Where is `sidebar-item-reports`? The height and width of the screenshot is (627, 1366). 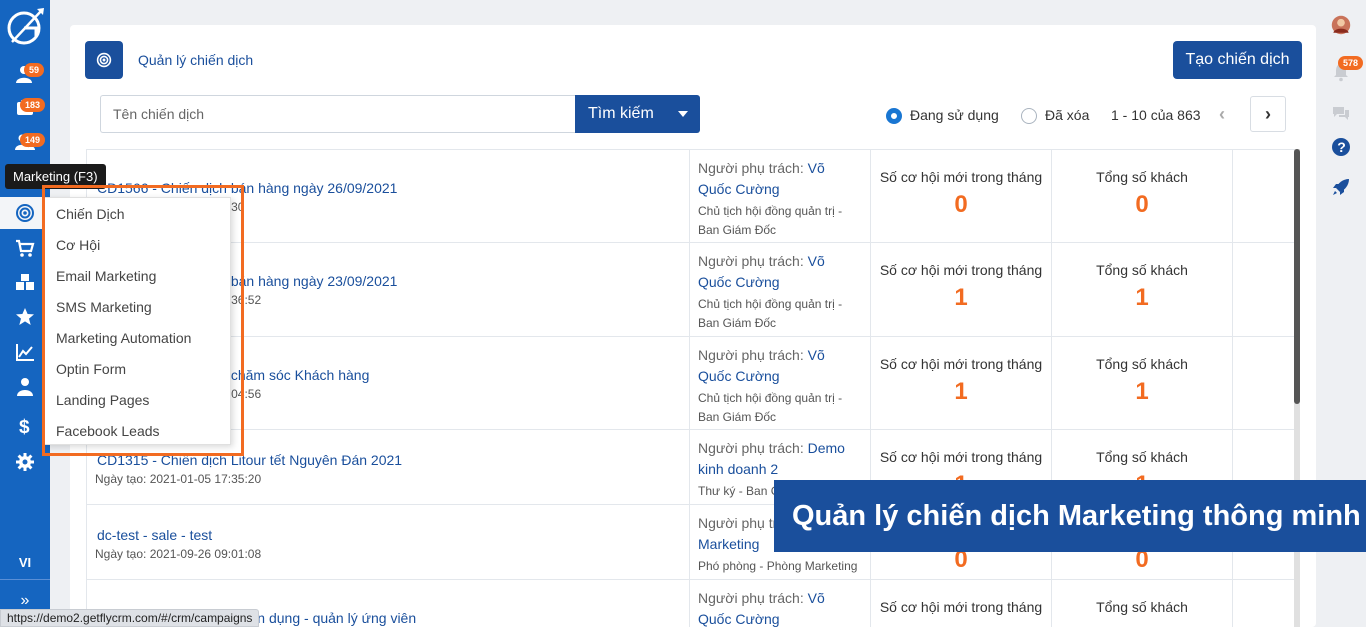
sidebar-item-reports is located at coordinates (25, 352).